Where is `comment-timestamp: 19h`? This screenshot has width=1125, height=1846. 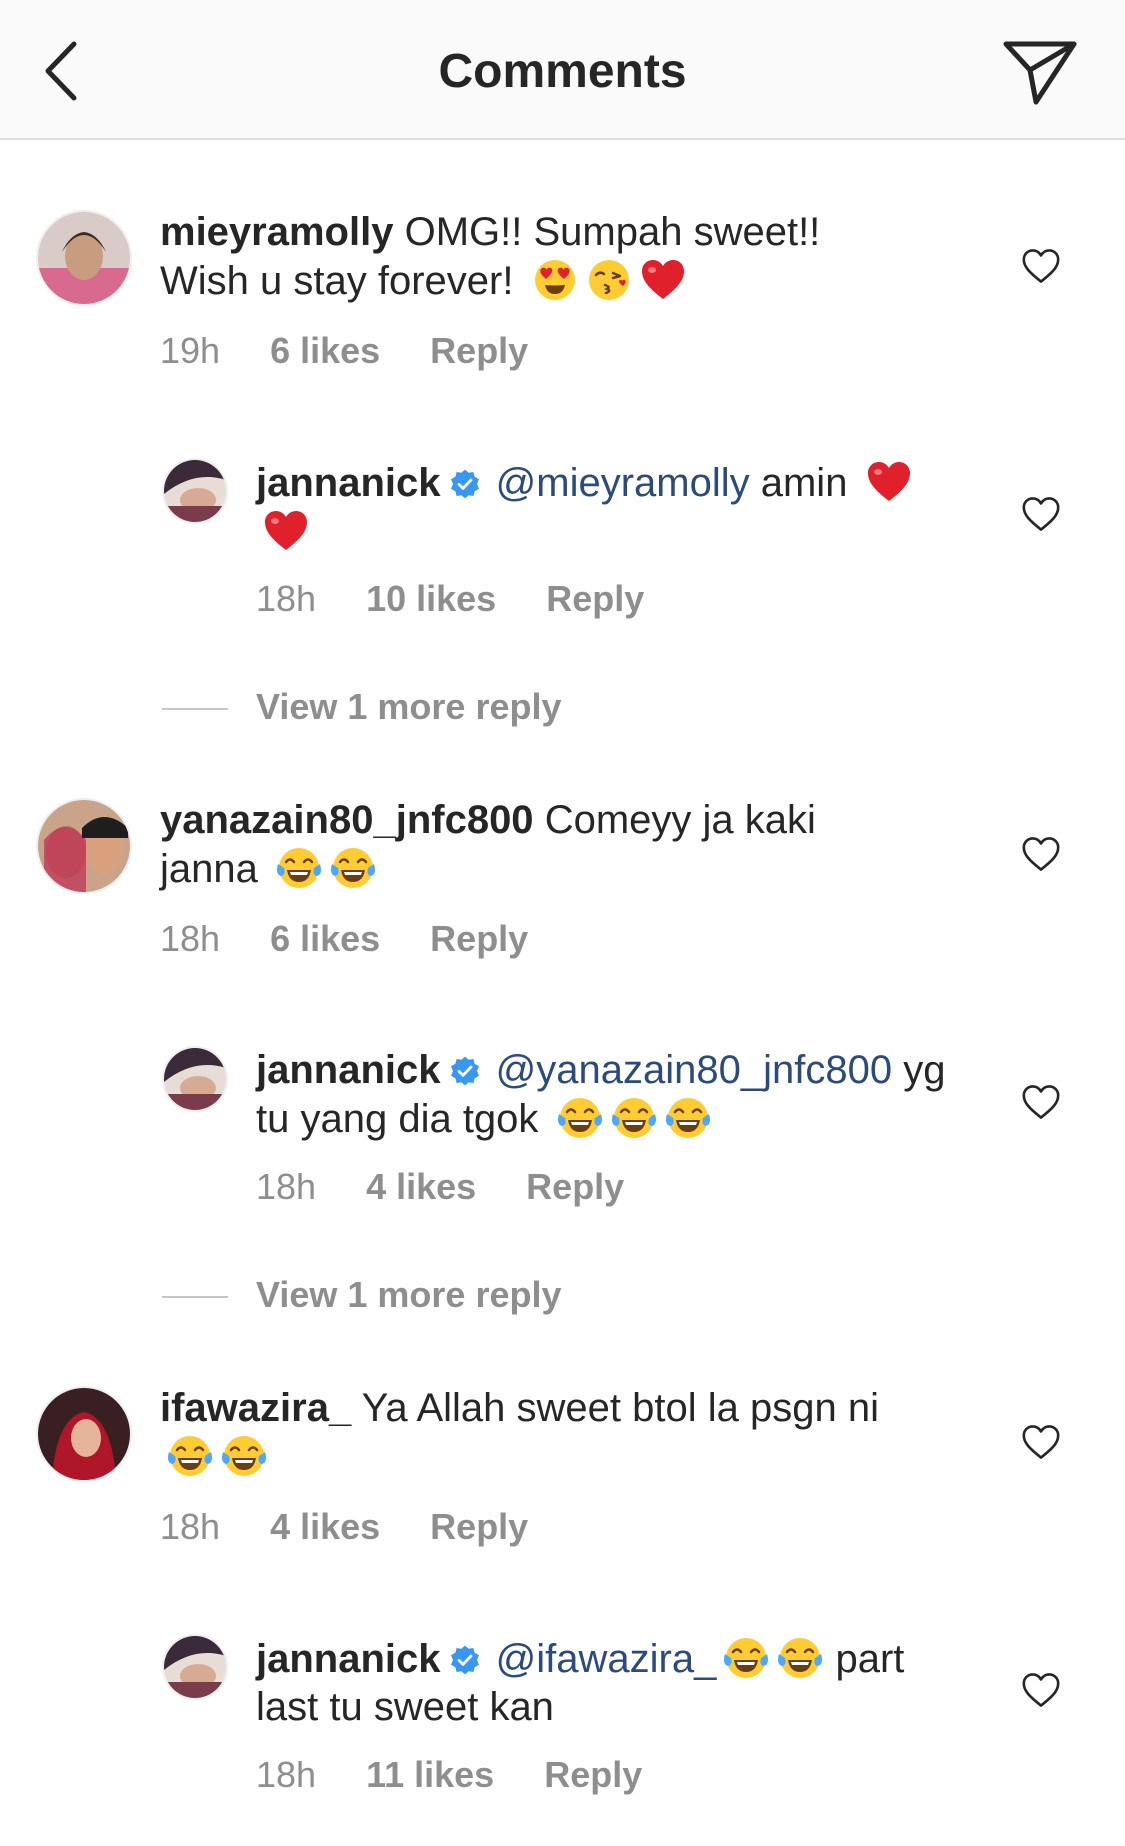 comment-timestamp: 19h is located at coordinates (190, 350).